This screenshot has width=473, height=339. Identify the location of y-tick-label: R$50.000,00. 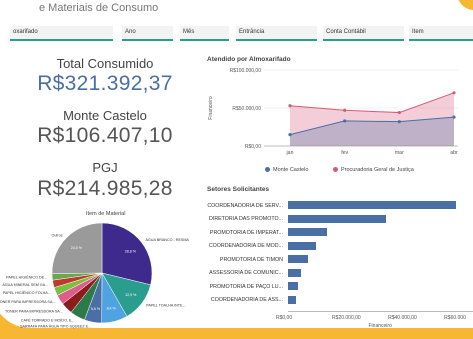
(246, 109).